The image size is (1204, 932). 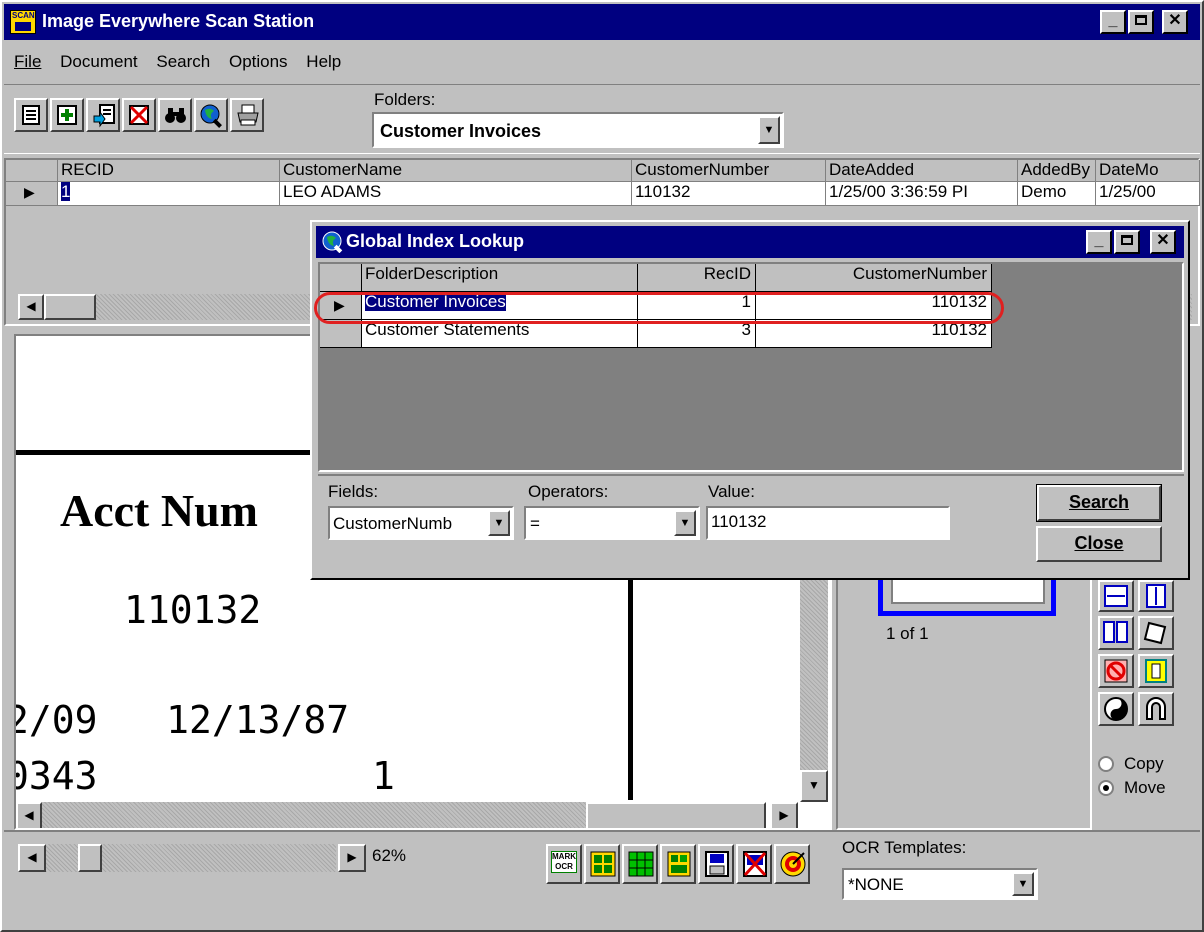 What do you see at coordinates (500, 334) in the screenshot?
I see `lookup-row-2-folder: Customer Statements` at bounding box center [500, 334].